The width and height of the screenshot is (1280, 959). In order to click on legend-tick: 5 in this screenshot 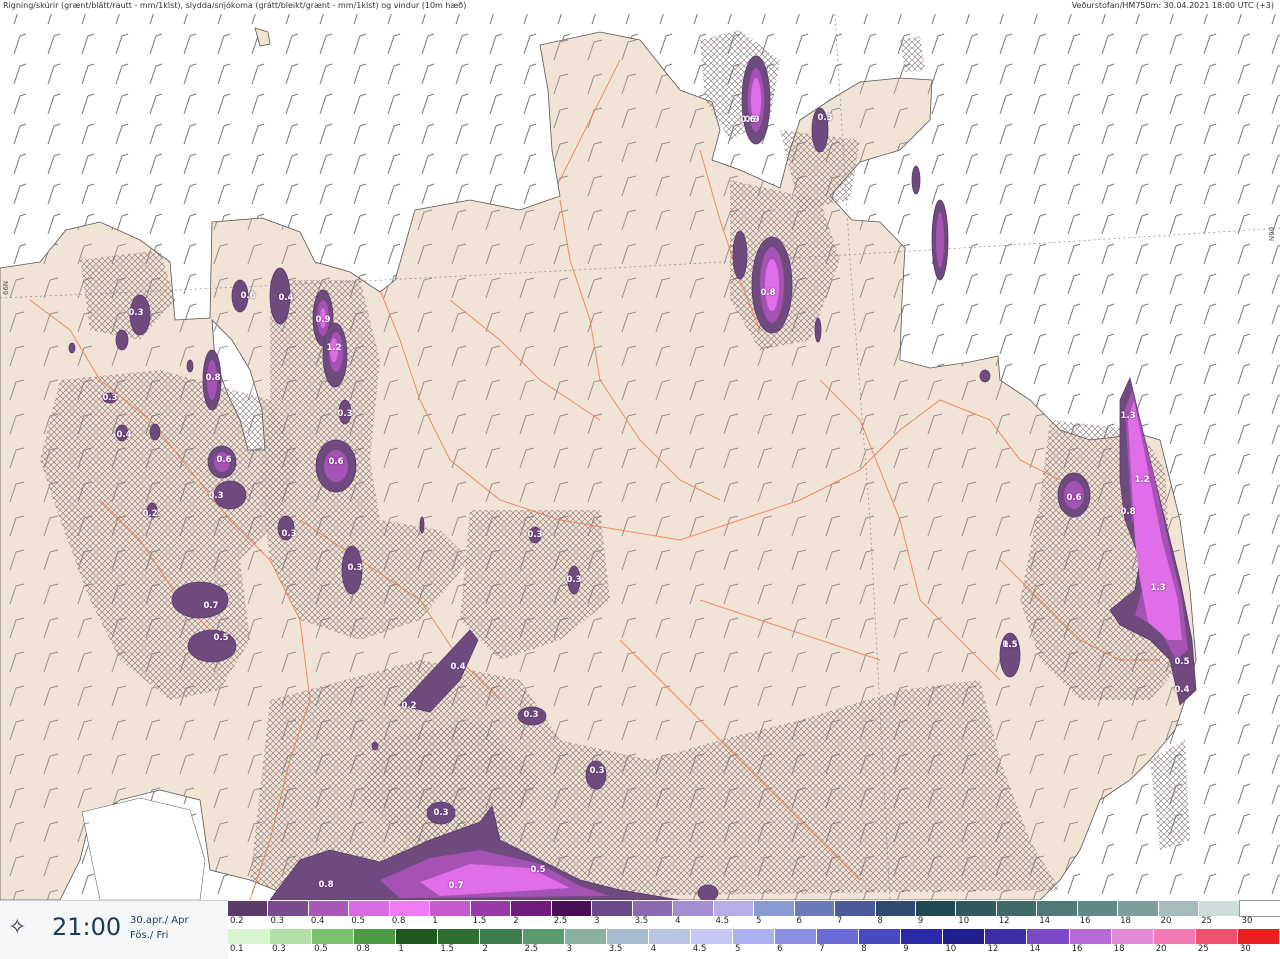, I will do `click(737, 949)`.